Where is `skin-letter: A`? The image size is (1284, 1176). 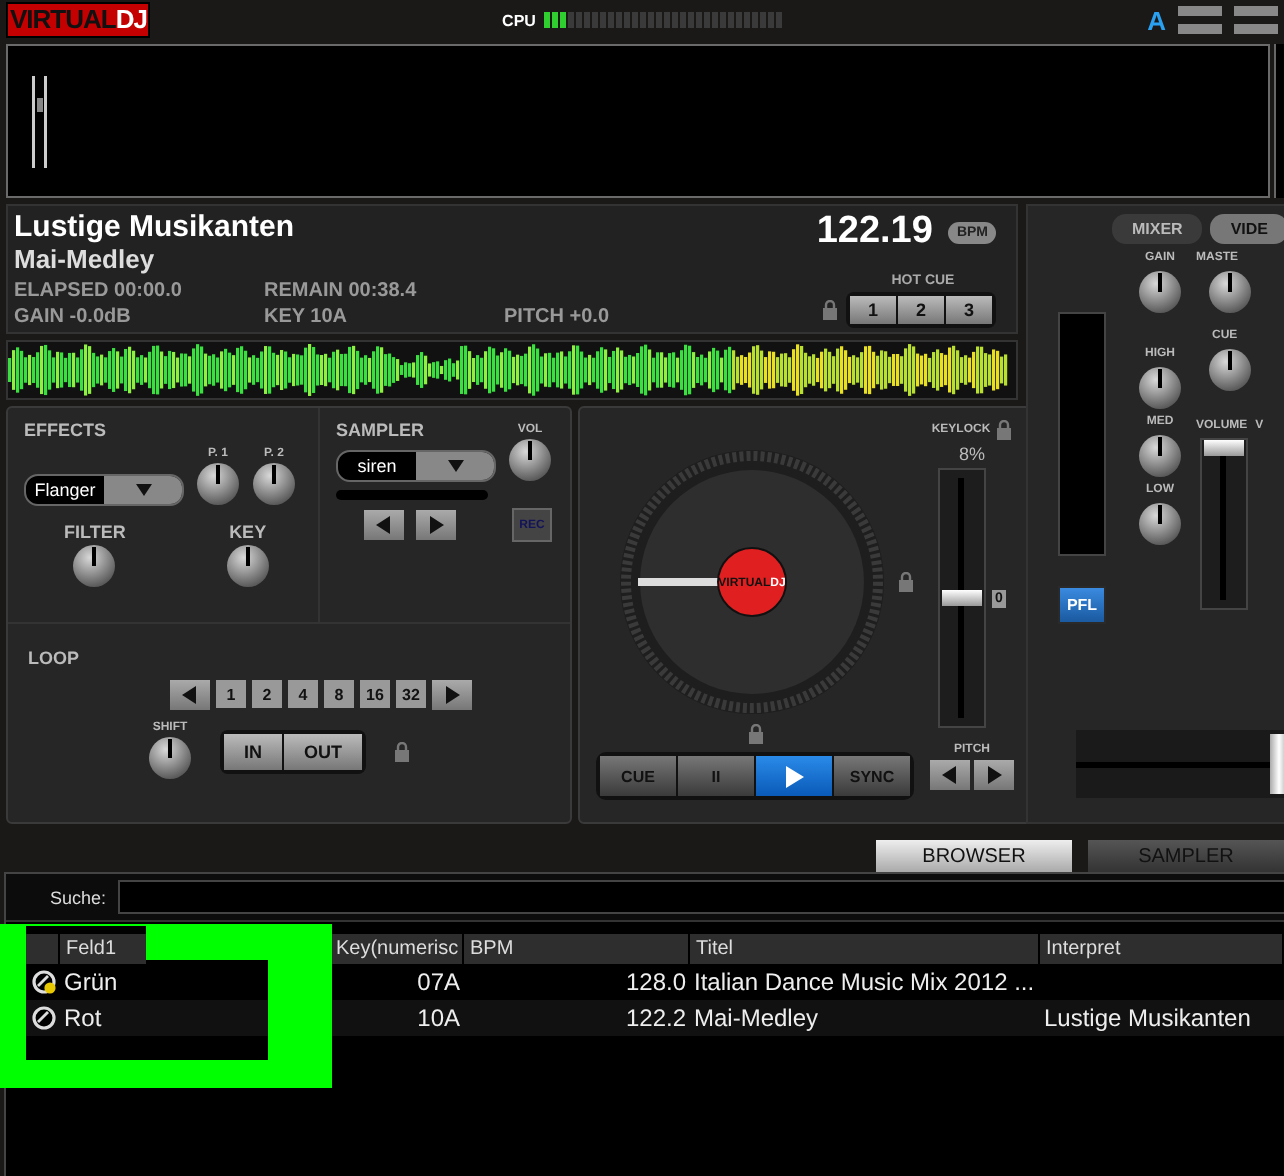
skin-letter: A is located at coordinates (1156, 20).